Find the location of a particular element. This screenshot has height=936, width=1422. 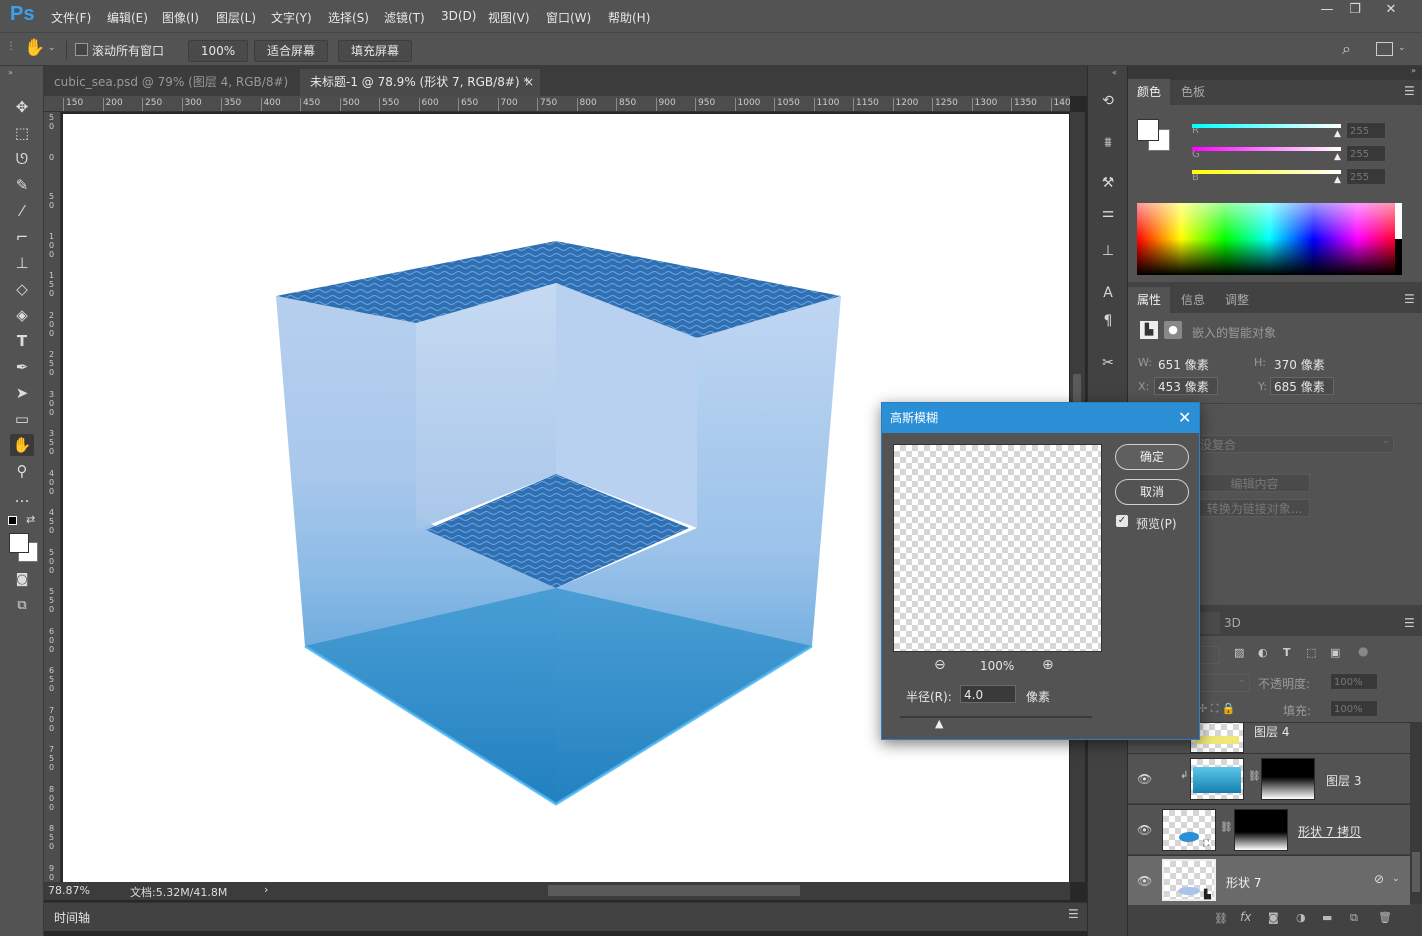

tab-info: 信息 is located at coordinates (1193, 300).